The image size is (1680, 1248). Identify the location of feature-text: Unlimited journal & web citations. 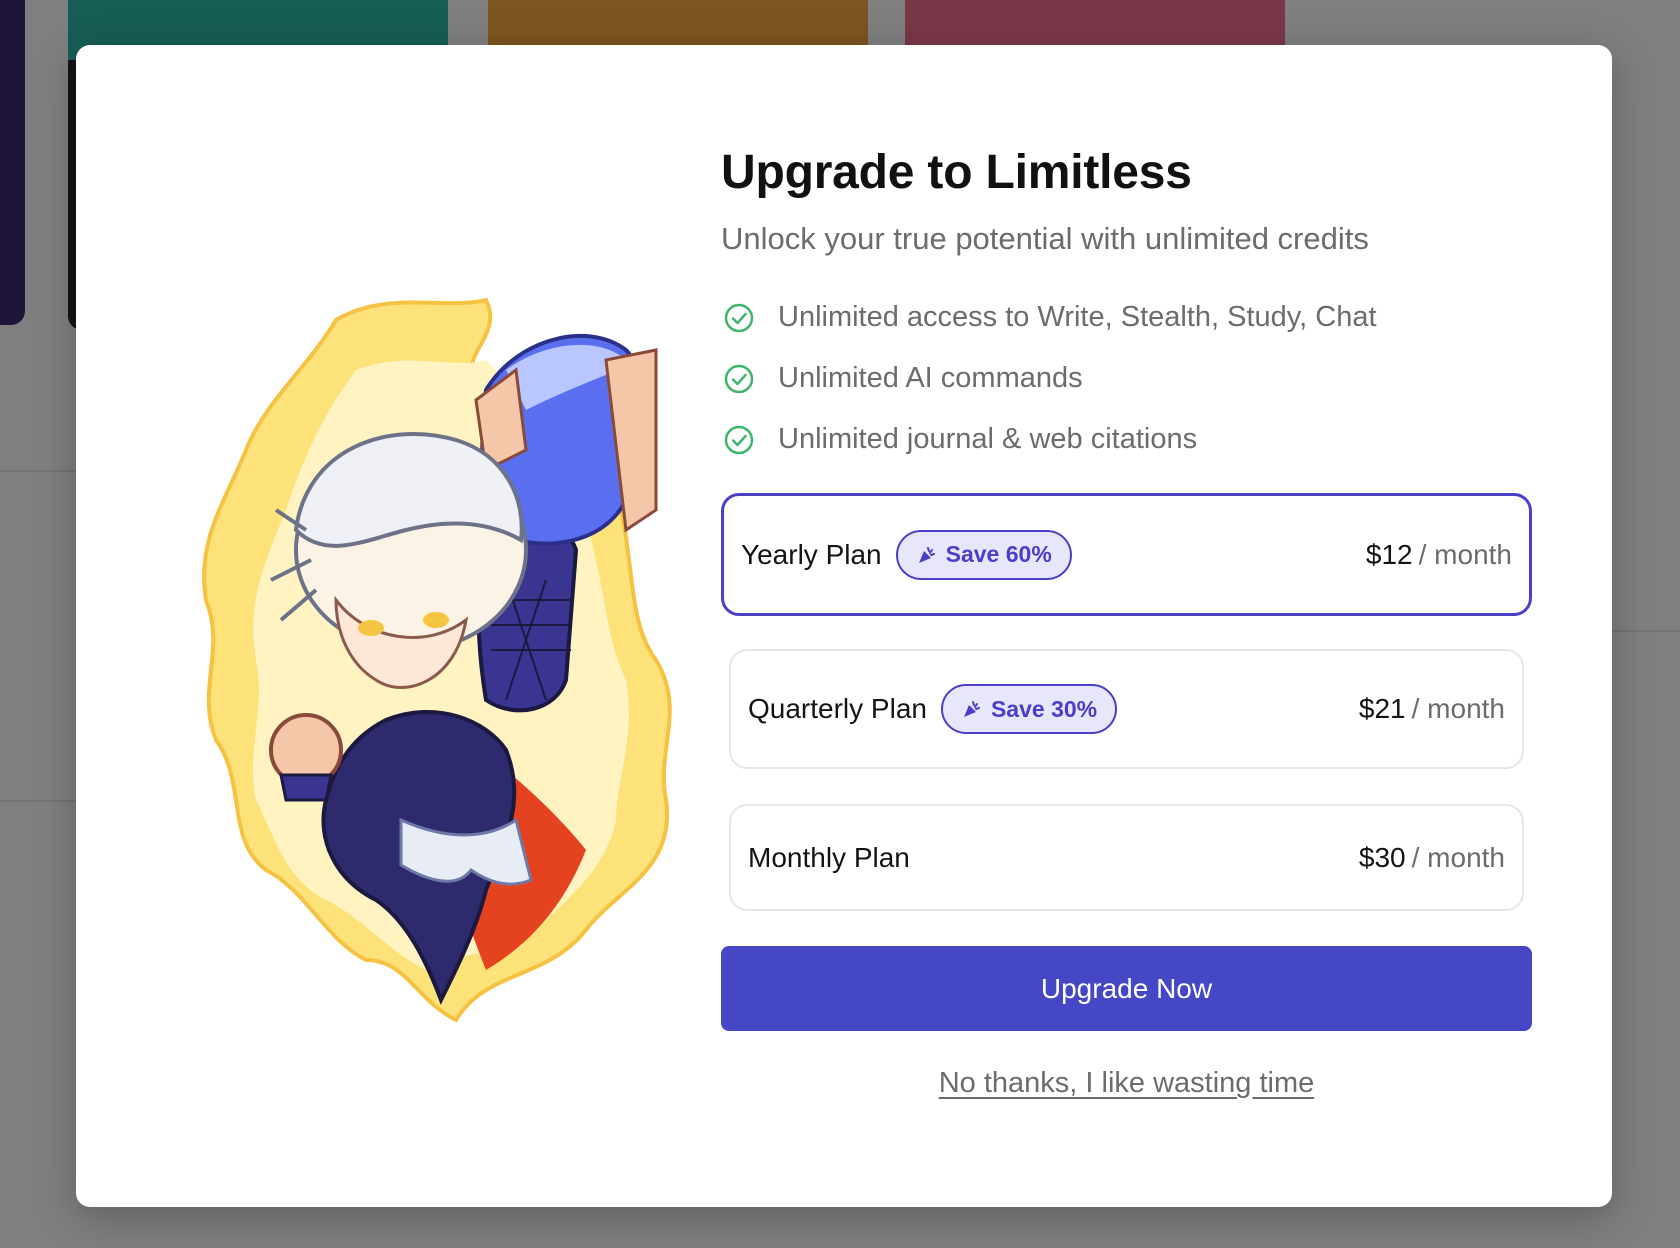
(988, 439).